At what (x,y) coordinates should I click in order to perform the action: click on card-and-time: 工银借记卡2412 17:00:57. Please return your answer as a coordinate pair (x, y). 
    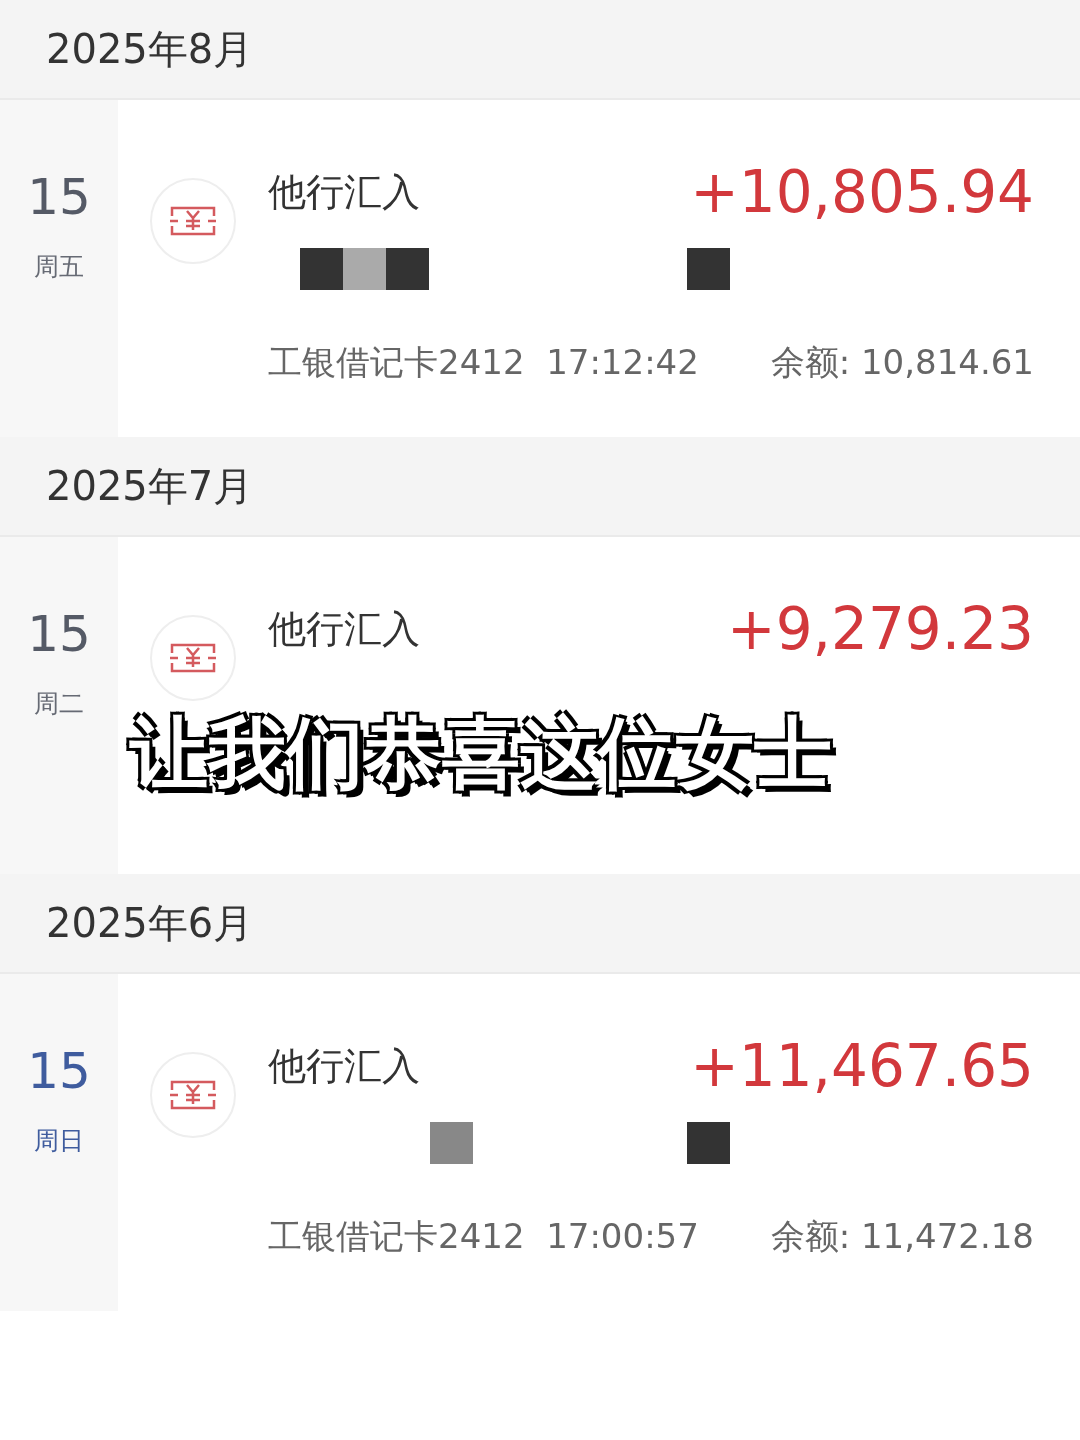
    Looking at the image, I should click on (483, 1236).